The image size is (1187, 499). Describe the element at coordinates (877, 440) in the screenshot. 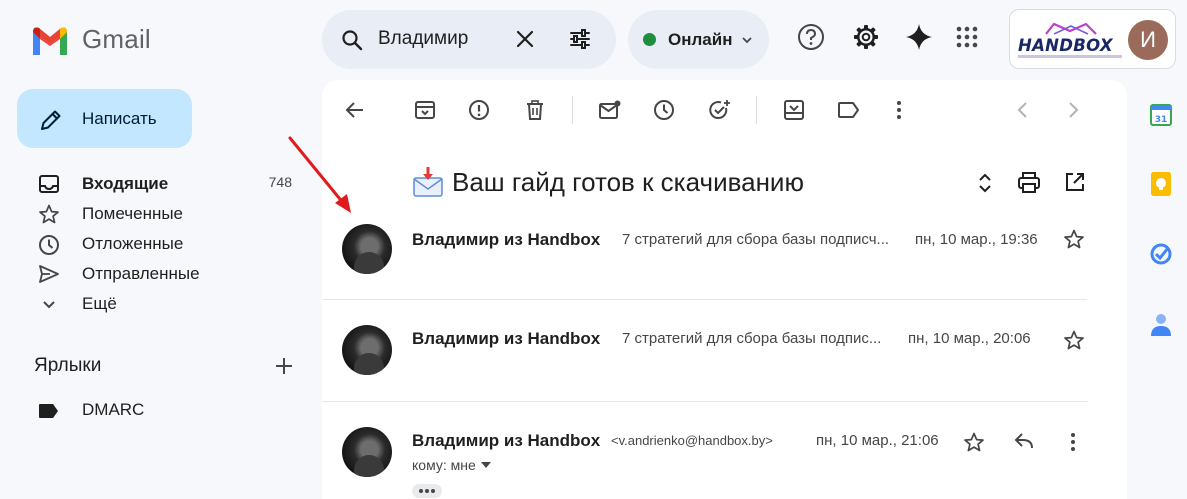

I see `message-date: пн, 10 мар., 21:06` at that location.